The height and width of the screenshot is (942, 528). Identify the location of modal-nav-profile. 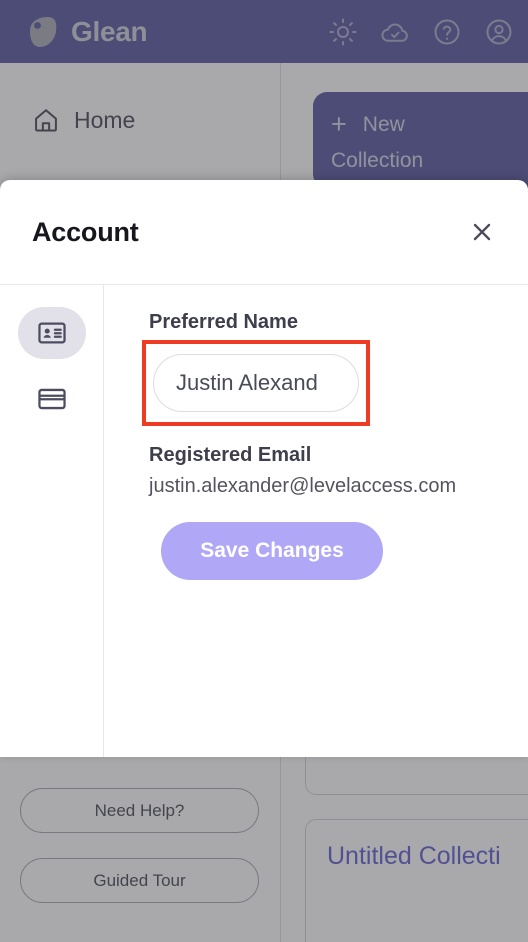
(51, 333).